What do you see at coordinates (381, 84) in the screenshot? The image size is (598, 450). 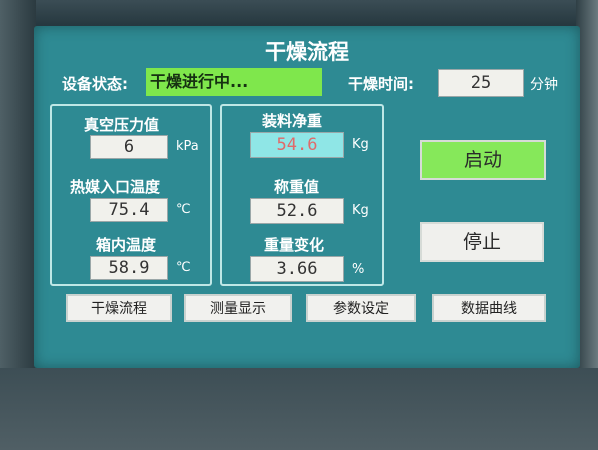 I see `dry-time-label: 干燥时间:` at bounding box center [381, 84].